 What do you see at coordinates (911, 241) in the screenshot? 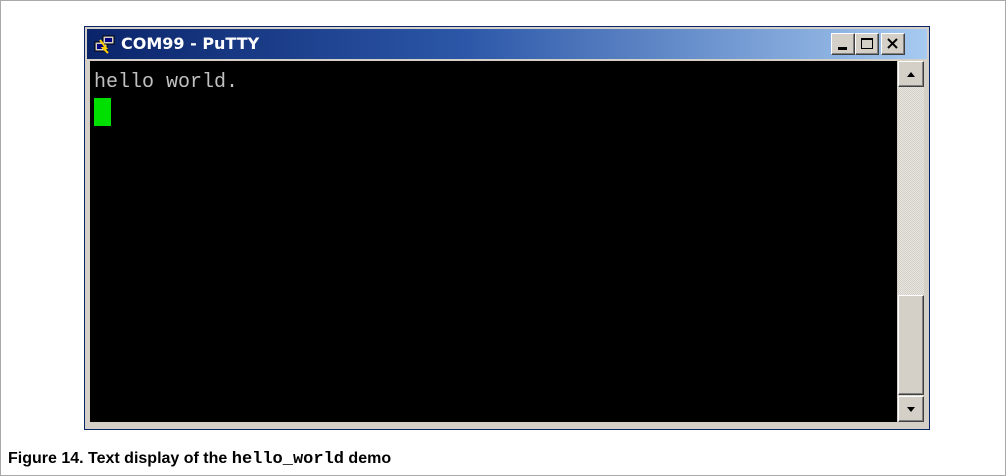
I see `vertical-scrollbar` at bounding box center [911, 241].